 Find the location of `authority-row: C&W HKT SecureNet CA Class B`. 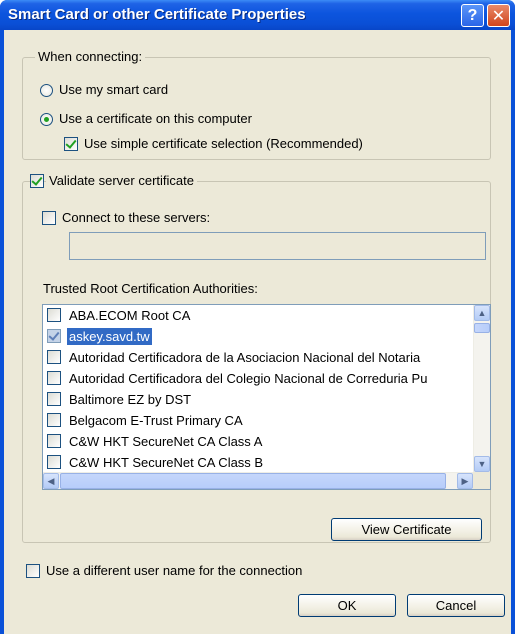

authority-row: C&W HKT SecureNet CA Class B is located at coordinates (258, 462).